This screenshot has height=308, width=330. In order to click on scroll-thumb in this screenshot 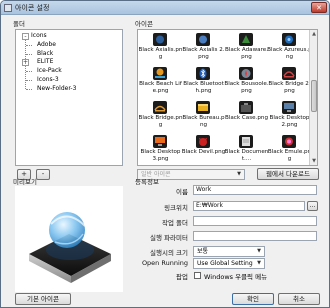, I will do `click(314, 96)`.